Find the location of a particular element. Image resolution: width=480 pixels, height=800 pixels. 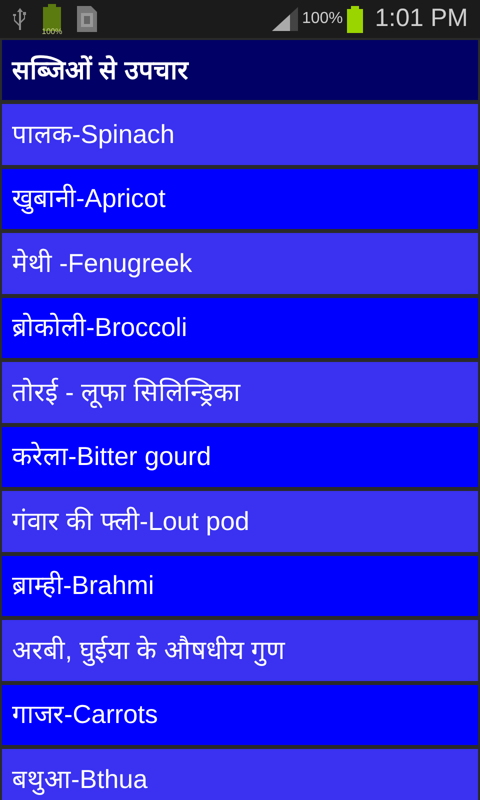

battery-percent: 100% is located at coordinates (322, 19).